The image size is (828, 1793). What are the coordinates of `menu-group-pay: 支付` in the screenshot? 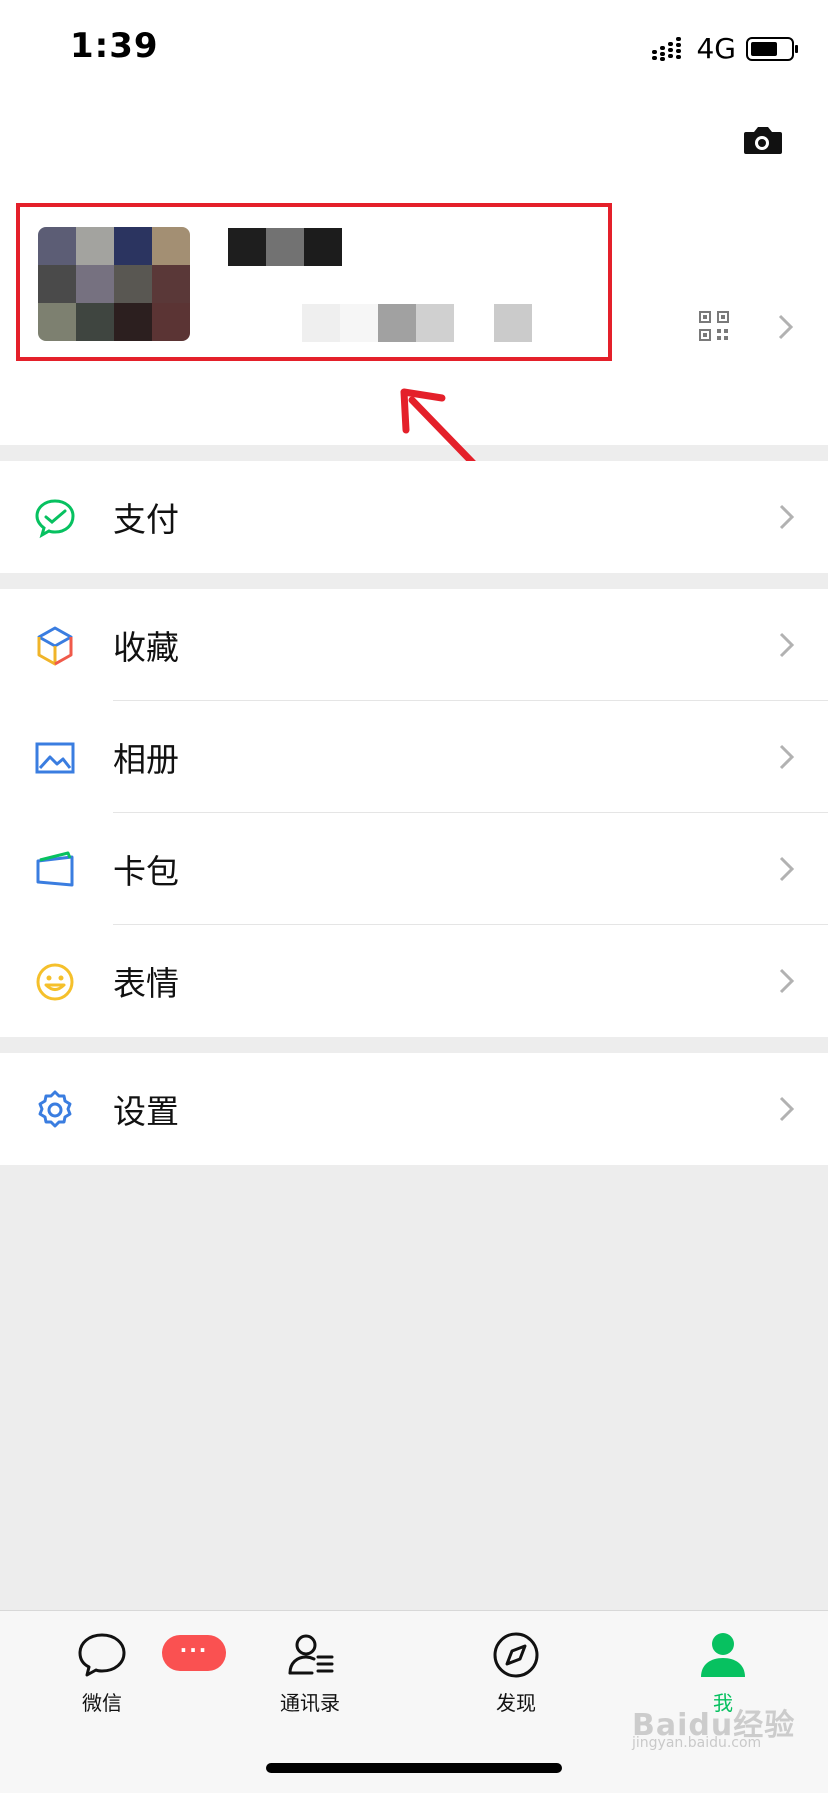 It's located at (414, 517).